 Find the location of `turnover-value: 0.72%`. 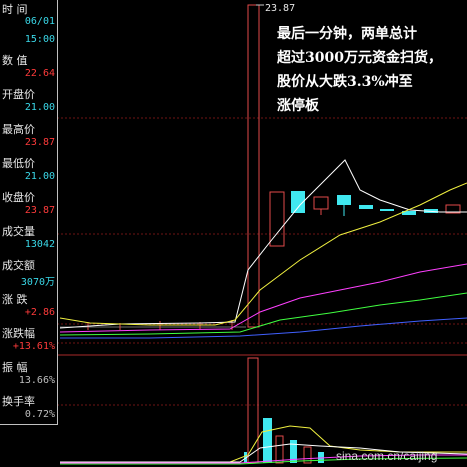

turnover-value: 0.72% is located at coordinates (39, 414).